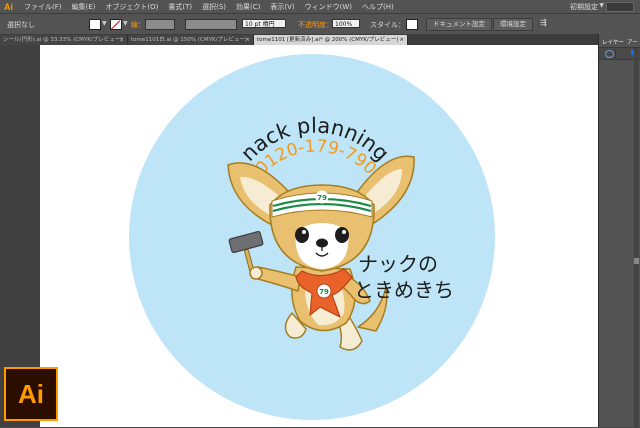  What do you see at coordinates (260, 24) in the screenshot?
I see `brush-size-label: 10 pt 楕円` at bounding box center [260, 24].